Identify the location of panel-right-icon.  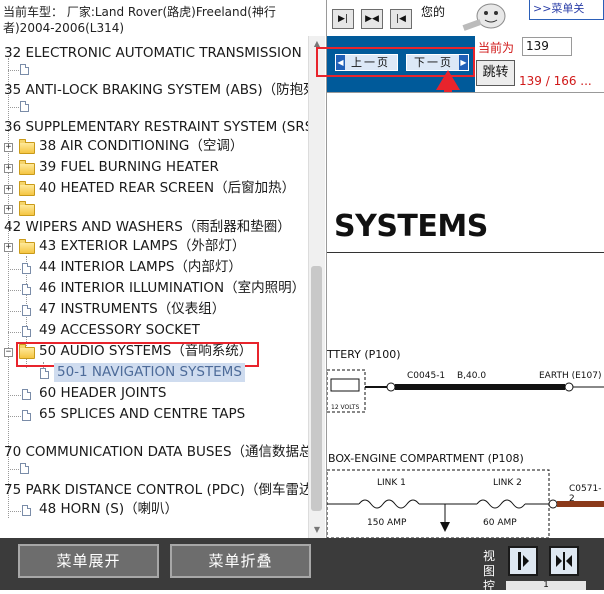
(523, 561).